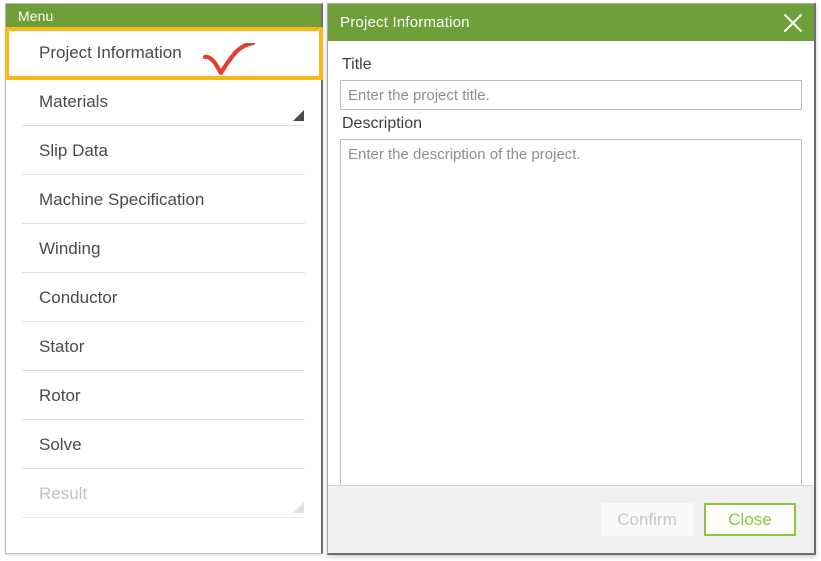 This screenshot has height=561, width=821. Describe the element at coordinates (163, 493) in the screenshot. I see `menu-item-result: Result` at that location.